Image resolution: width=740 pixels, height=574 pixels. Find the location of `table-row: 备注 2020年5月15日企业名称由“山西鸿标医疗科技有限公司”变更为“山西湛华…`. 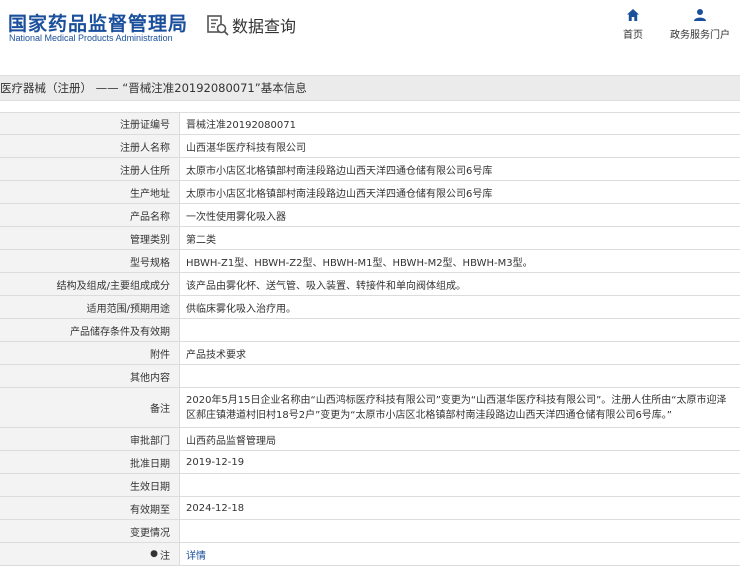

table-row: 备注 2020年5月15日企业名称由“山西鸿标医疗科技有限公司”变更为“山西湛华… is located at coordinates (370, 408).